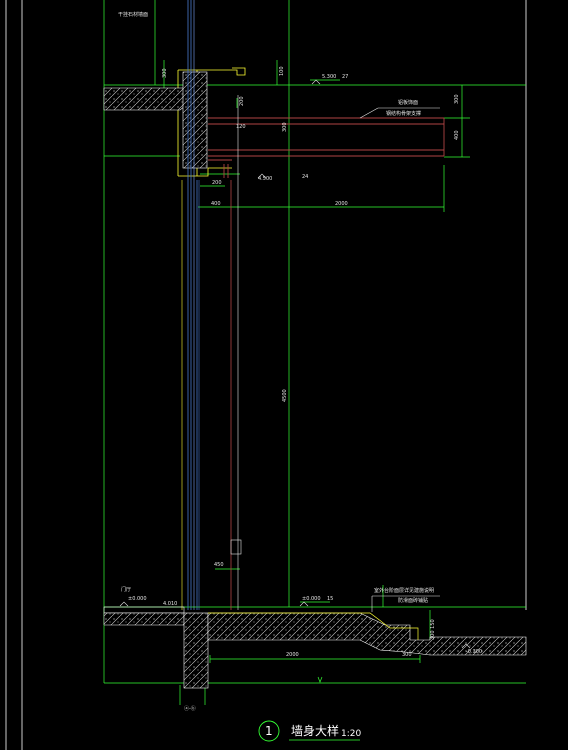 This screenshot has width=568, height=750. What do you see at coordinates (126, 589) in the screenshot?
I see `label-lobby: 门厅` at bounding box center [126, 589].